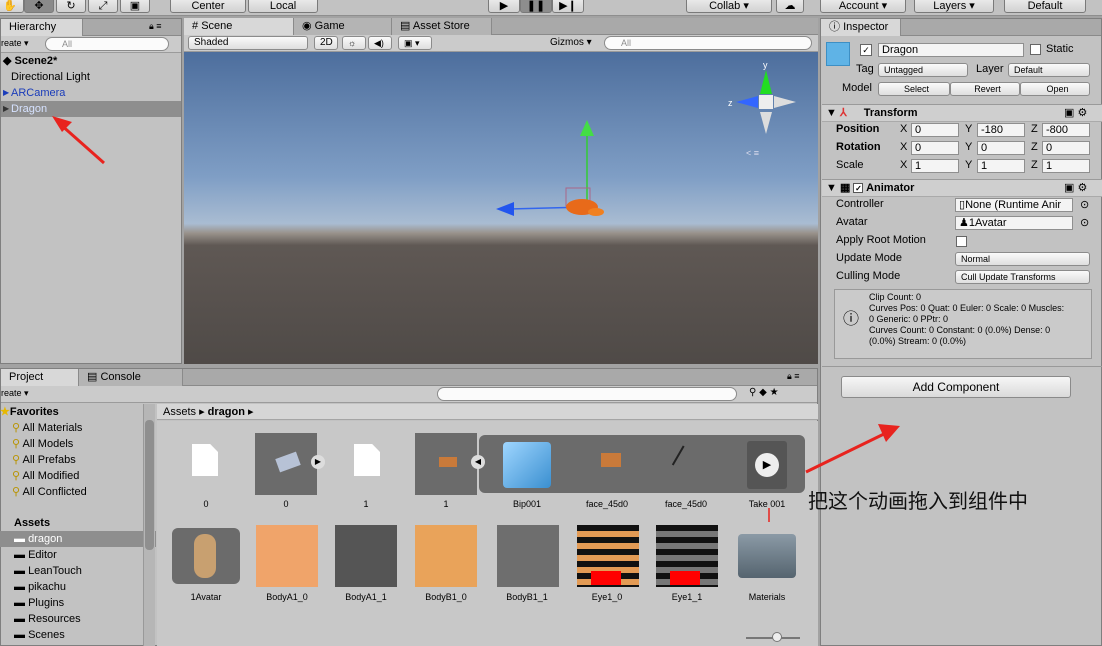 This screenshot has height=646, width=1102. Describe the element at coordinates (852, 449) in the screenshot. I see `red-arrow-to-inspector` at that location.